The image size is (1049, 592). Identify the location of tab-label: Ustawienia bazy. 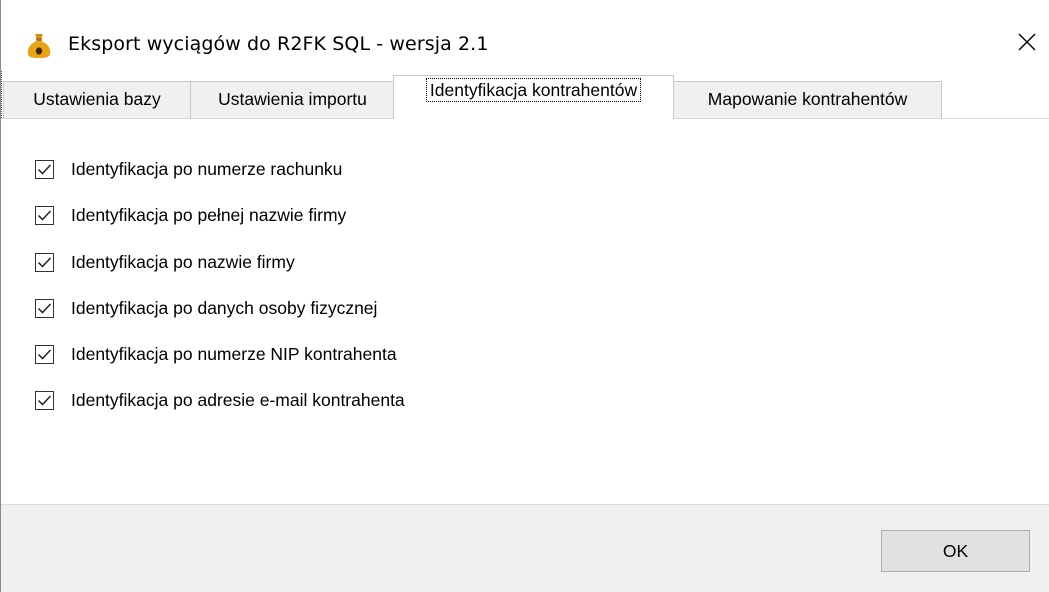
(97, 99).